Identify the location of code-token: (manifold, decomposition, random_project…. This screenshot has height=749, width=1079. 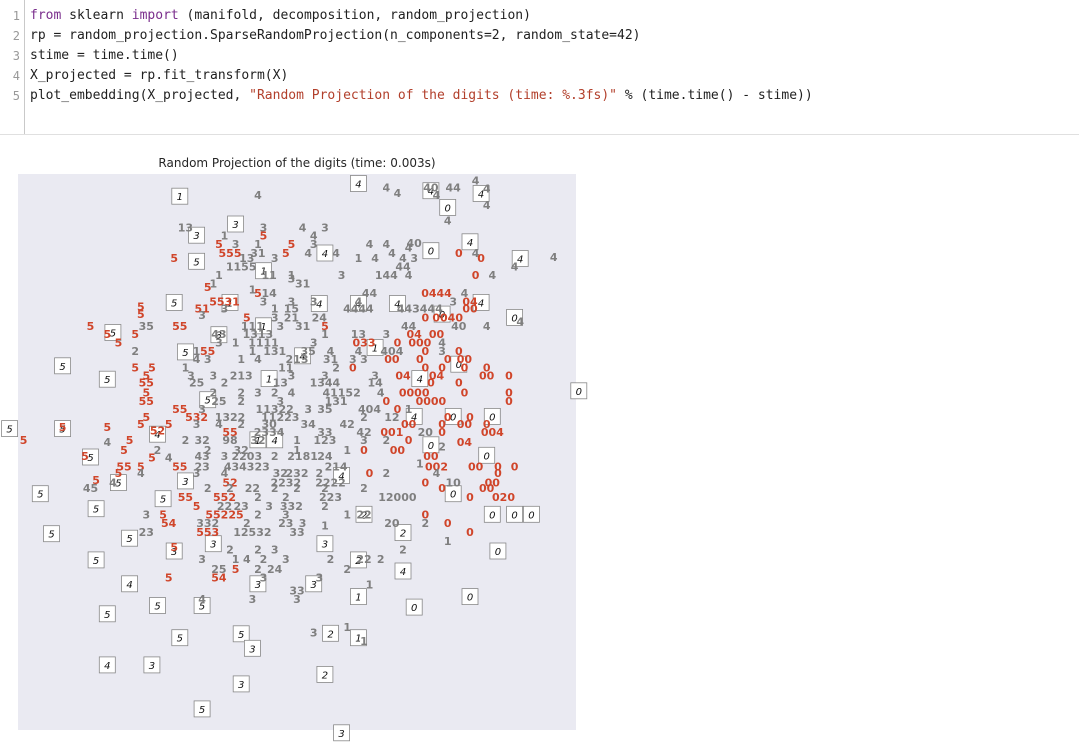
(354, 15).